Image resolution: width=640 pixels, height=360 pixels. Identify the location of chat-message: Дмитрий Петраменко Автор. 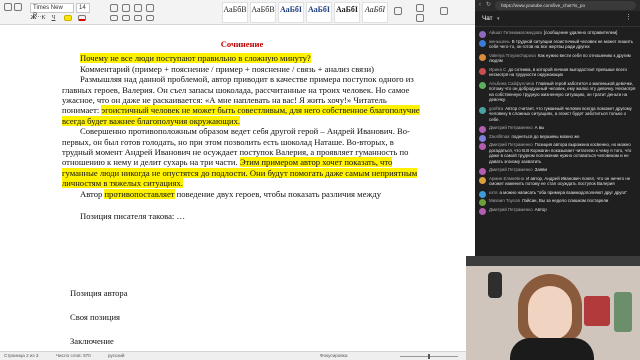
(557, 210).